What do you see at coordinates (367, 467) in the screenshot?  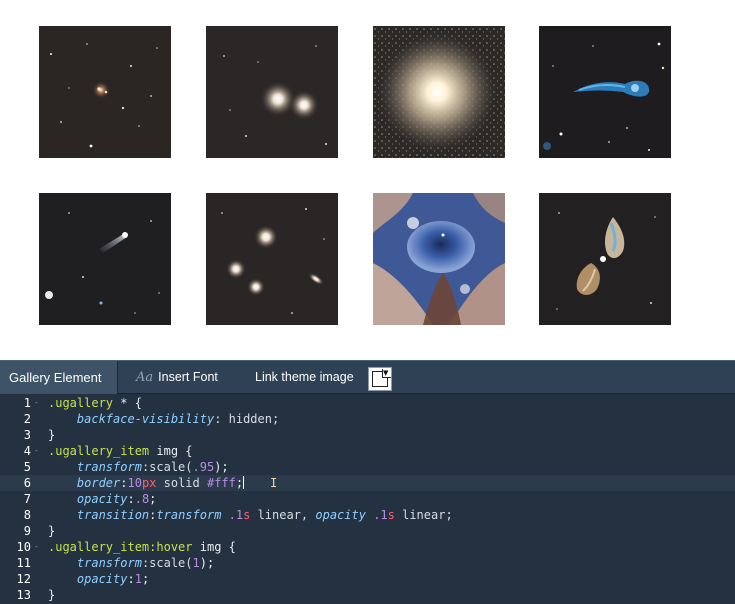 I see `code-line: 5 transform:scale(.95);` at bounding box center [367, 467].